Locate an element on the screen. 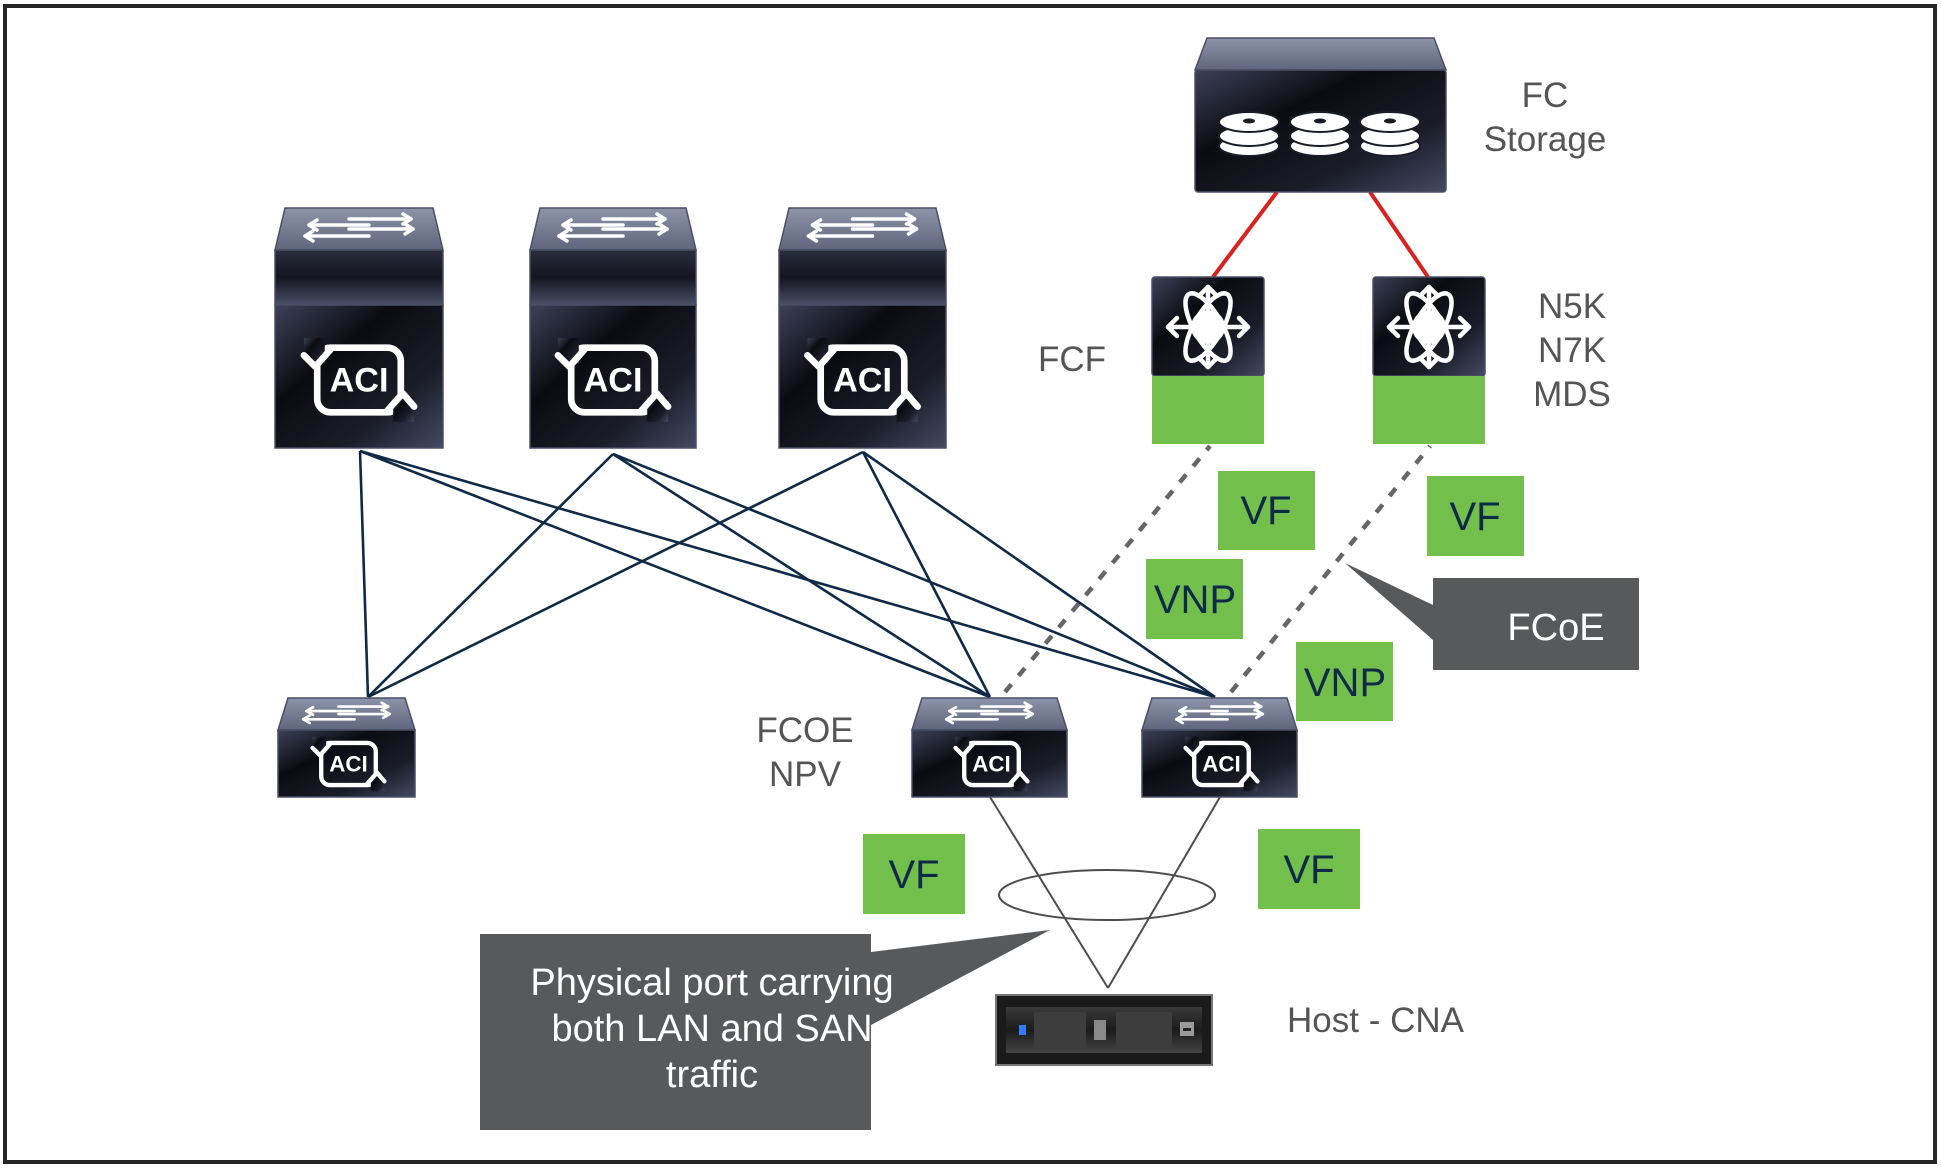  port-badge-vnp-leaf3: VNP is located at coordinates (1344, 681).